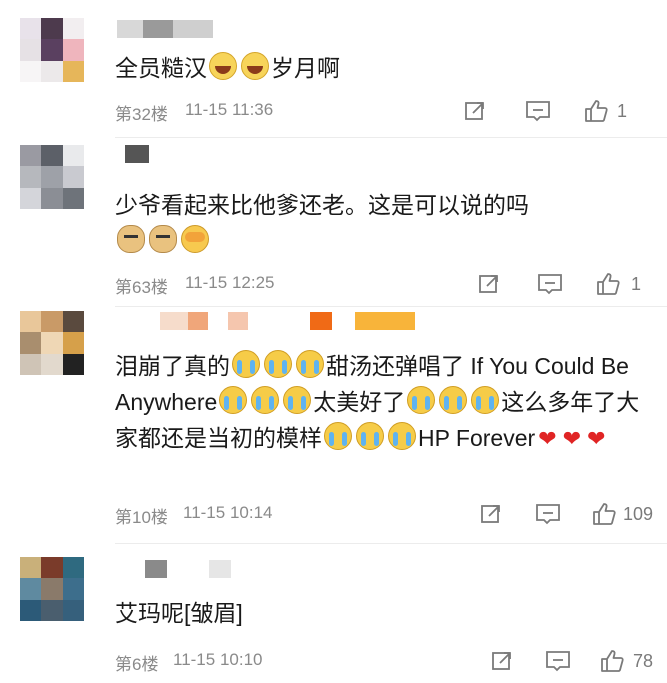 The width and height of the screenshot is (667, 683). I want to click on comment-meta: 第32楼 11-15 11:36 1, so click(387, 112).